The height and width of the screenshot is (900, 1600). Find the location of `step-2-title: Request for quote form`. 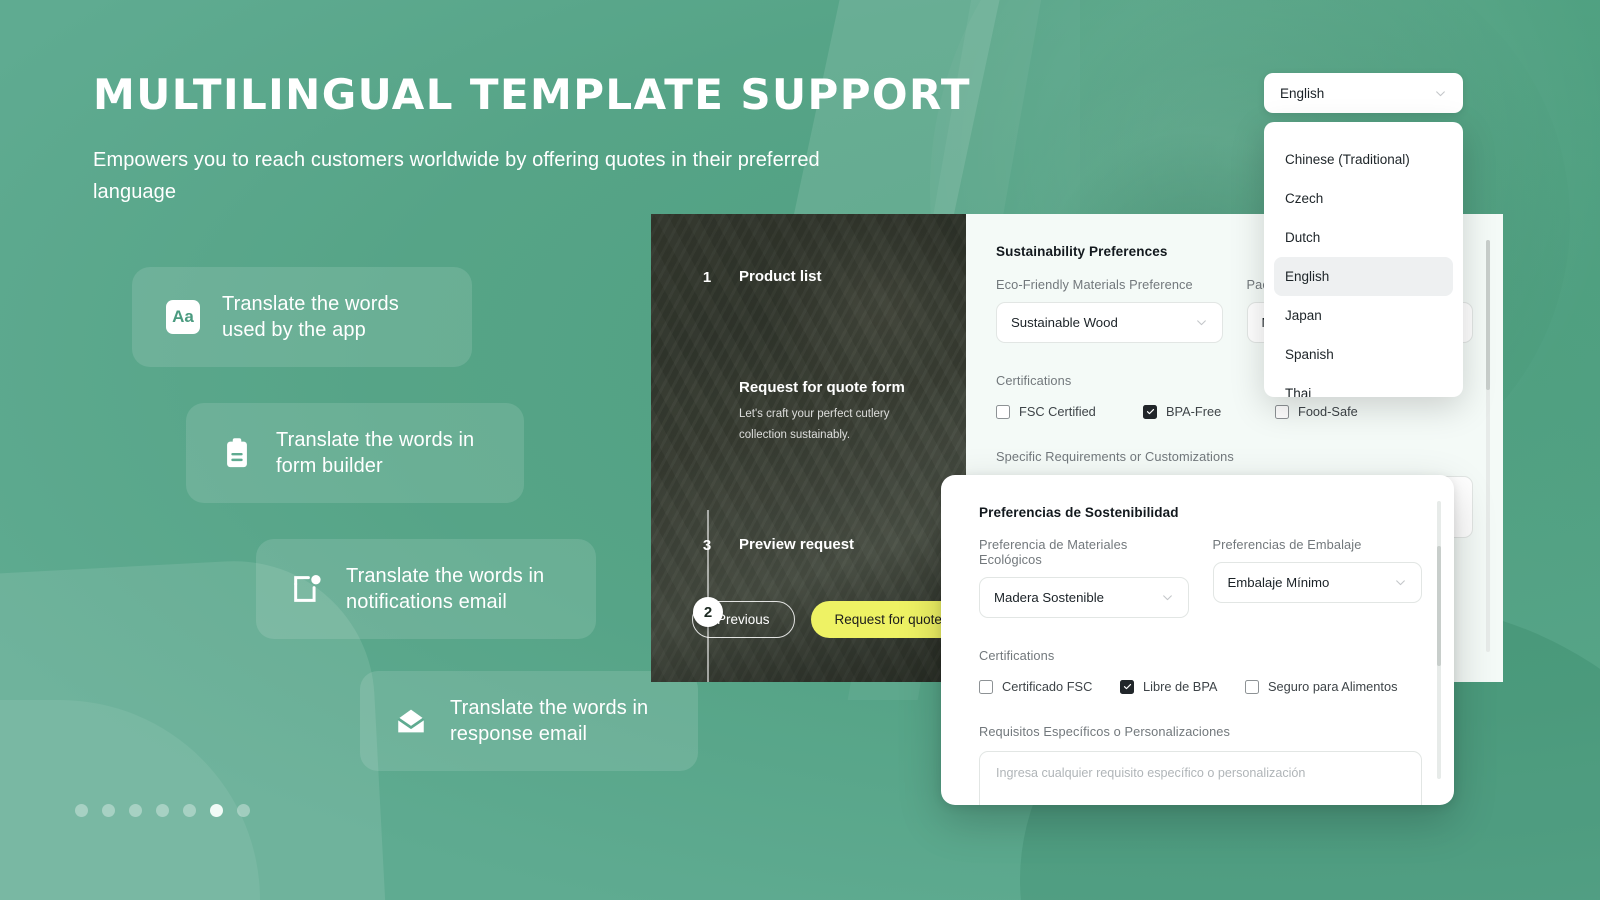

step-2-title: Request for quote form is located at coordinates (822, 387).